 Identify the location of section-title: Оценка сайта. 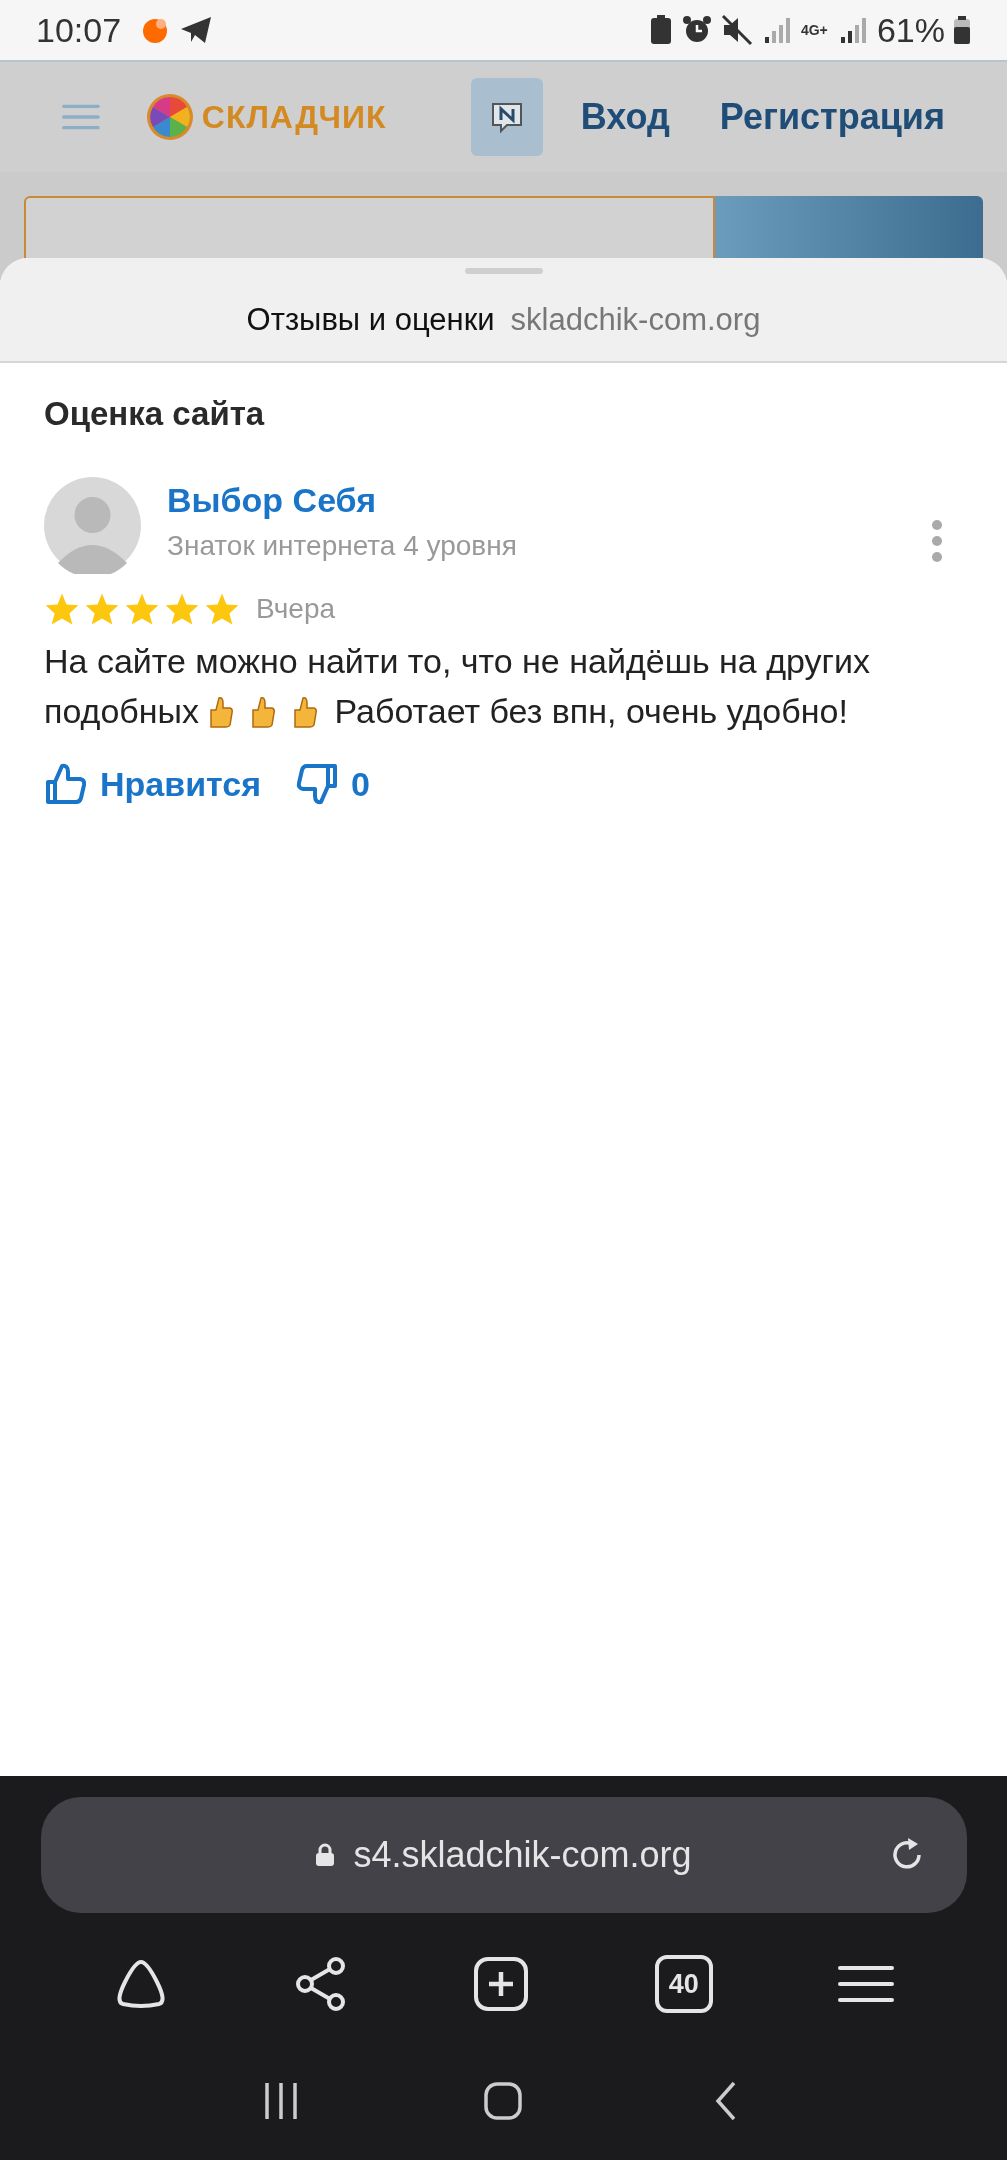
(155, 414).